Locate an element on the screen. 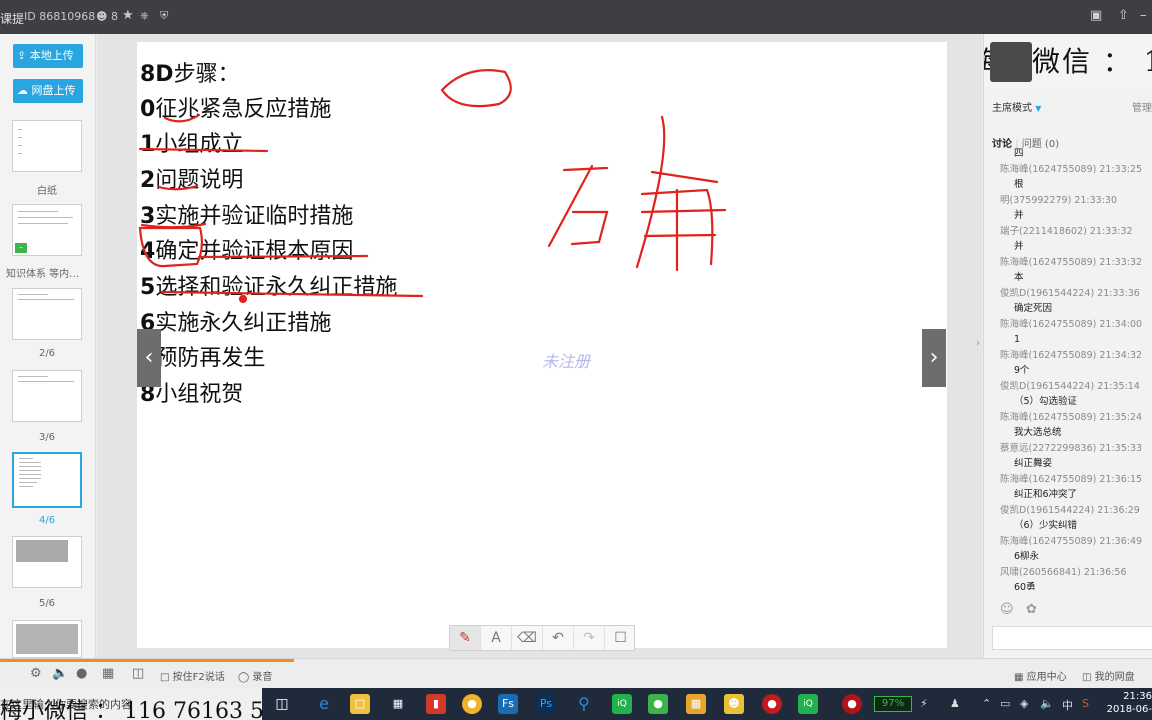  apps-icon: ▦ is located at coordinates (1019, 677).